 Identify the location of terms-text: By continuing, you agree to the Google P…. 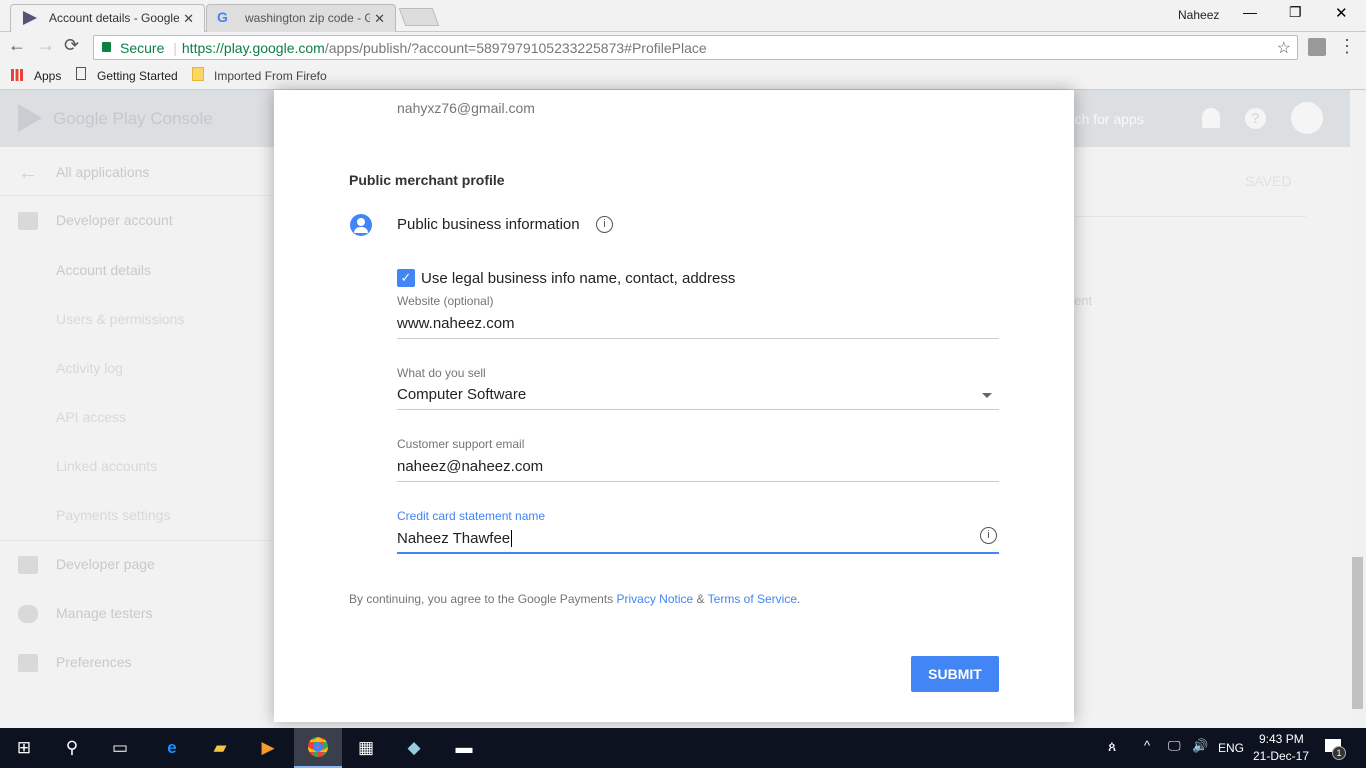
(574, 599).